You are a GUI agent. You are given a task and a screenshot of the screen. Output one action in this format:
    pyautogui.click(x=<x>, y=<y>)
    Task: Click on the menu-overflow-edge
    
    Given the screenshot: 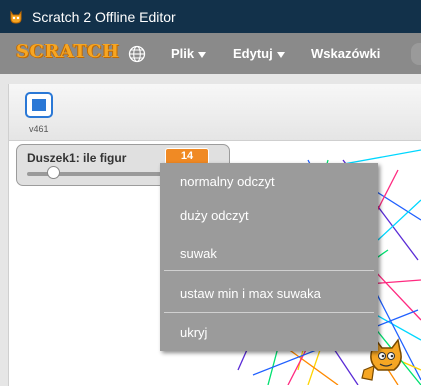 What is the action you would take?
    pyautogui.click(x=416, y=54)
    